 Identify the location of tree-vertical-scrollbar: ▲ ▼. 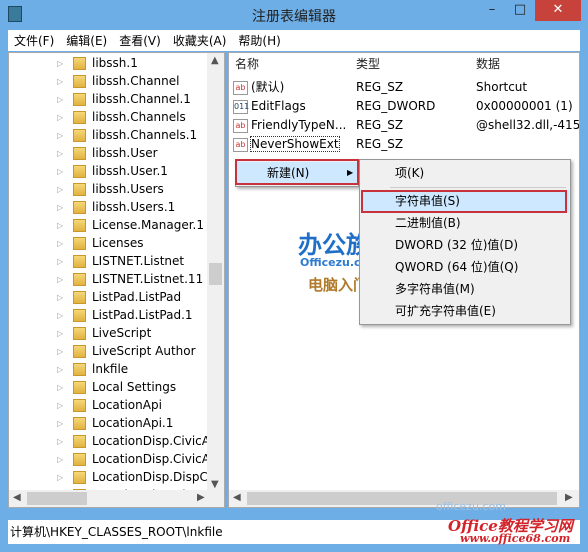
(215, 273).